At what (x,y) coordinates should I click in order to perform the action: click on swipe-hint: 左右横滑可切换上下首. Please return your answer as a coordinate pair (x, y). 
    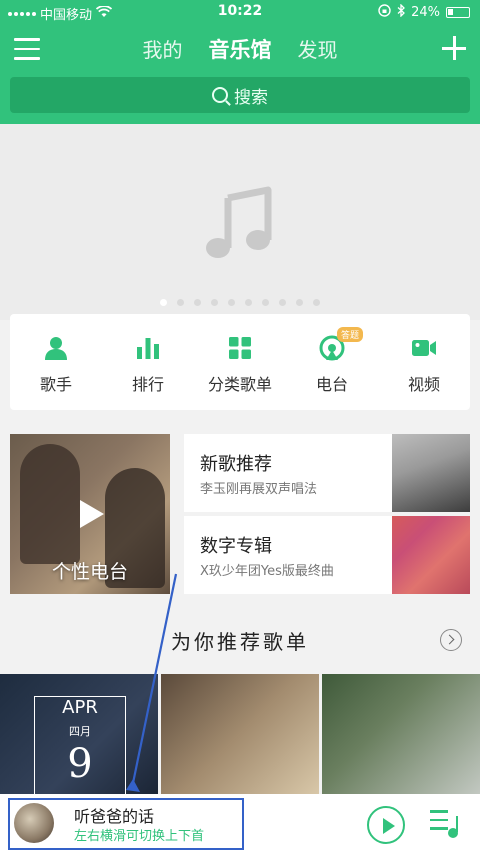
    Looking at the image, I should click on (139, 836).